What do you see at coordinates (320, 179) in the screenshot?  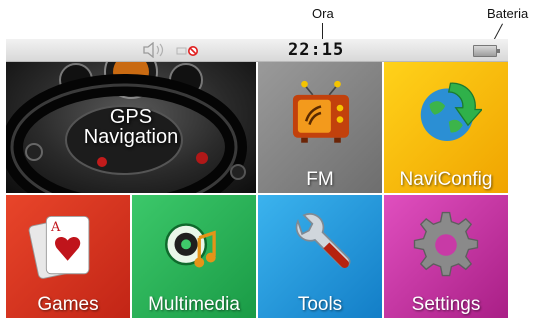 I see `tile-fm-label: FM` at bounding box center [320, 179].